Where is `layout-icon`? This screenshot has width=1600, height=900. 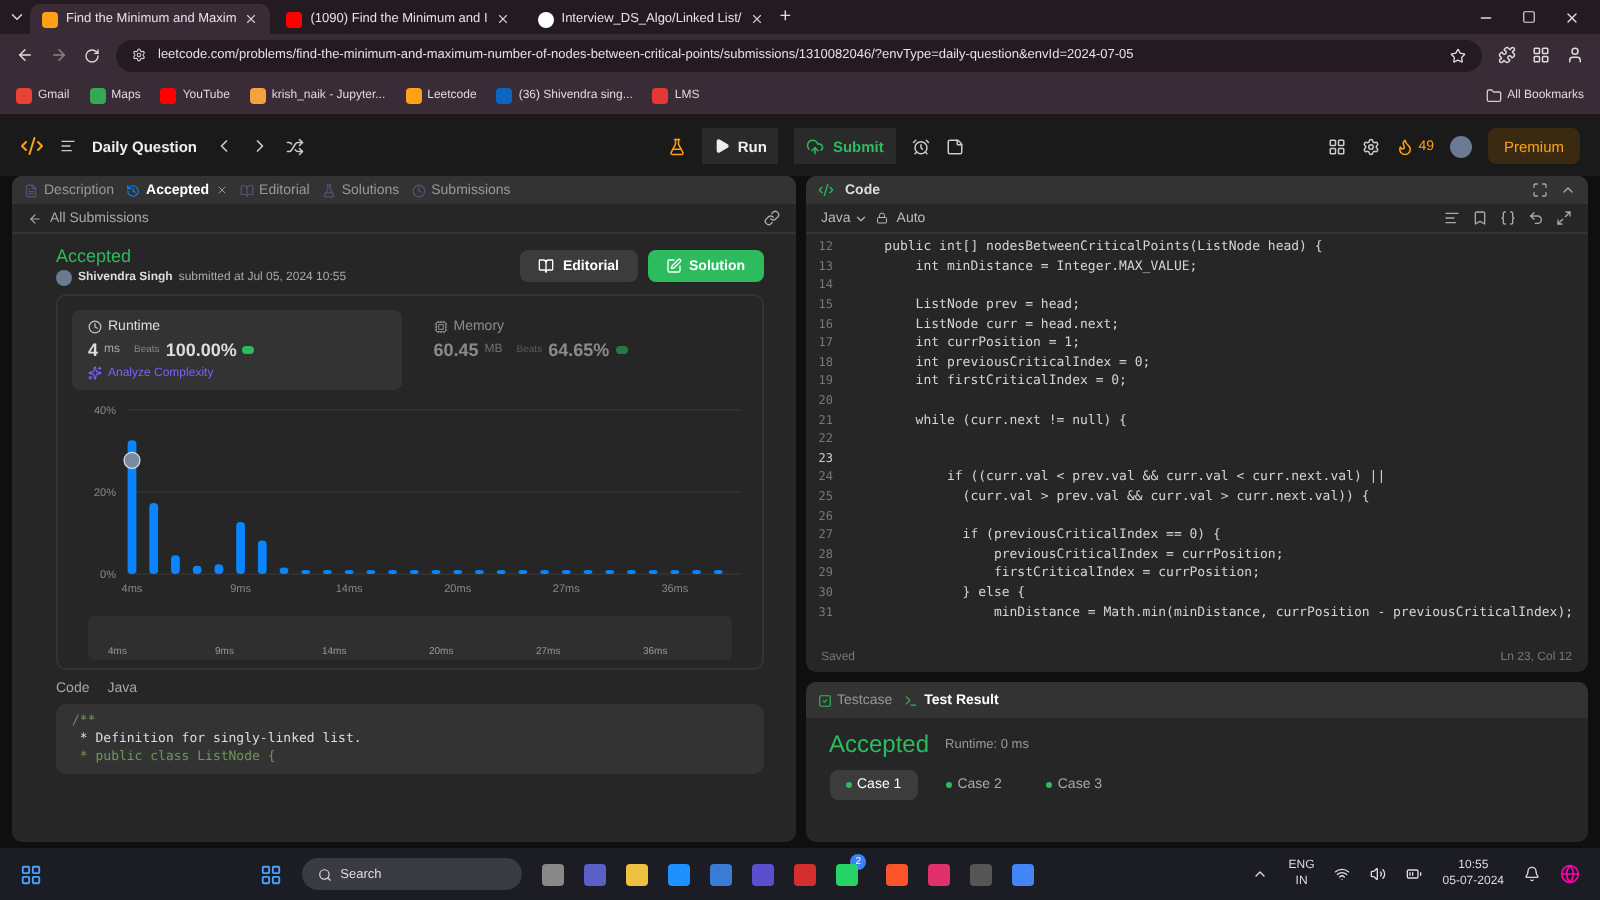 layout-icon is located at coordinates (1337, 146).